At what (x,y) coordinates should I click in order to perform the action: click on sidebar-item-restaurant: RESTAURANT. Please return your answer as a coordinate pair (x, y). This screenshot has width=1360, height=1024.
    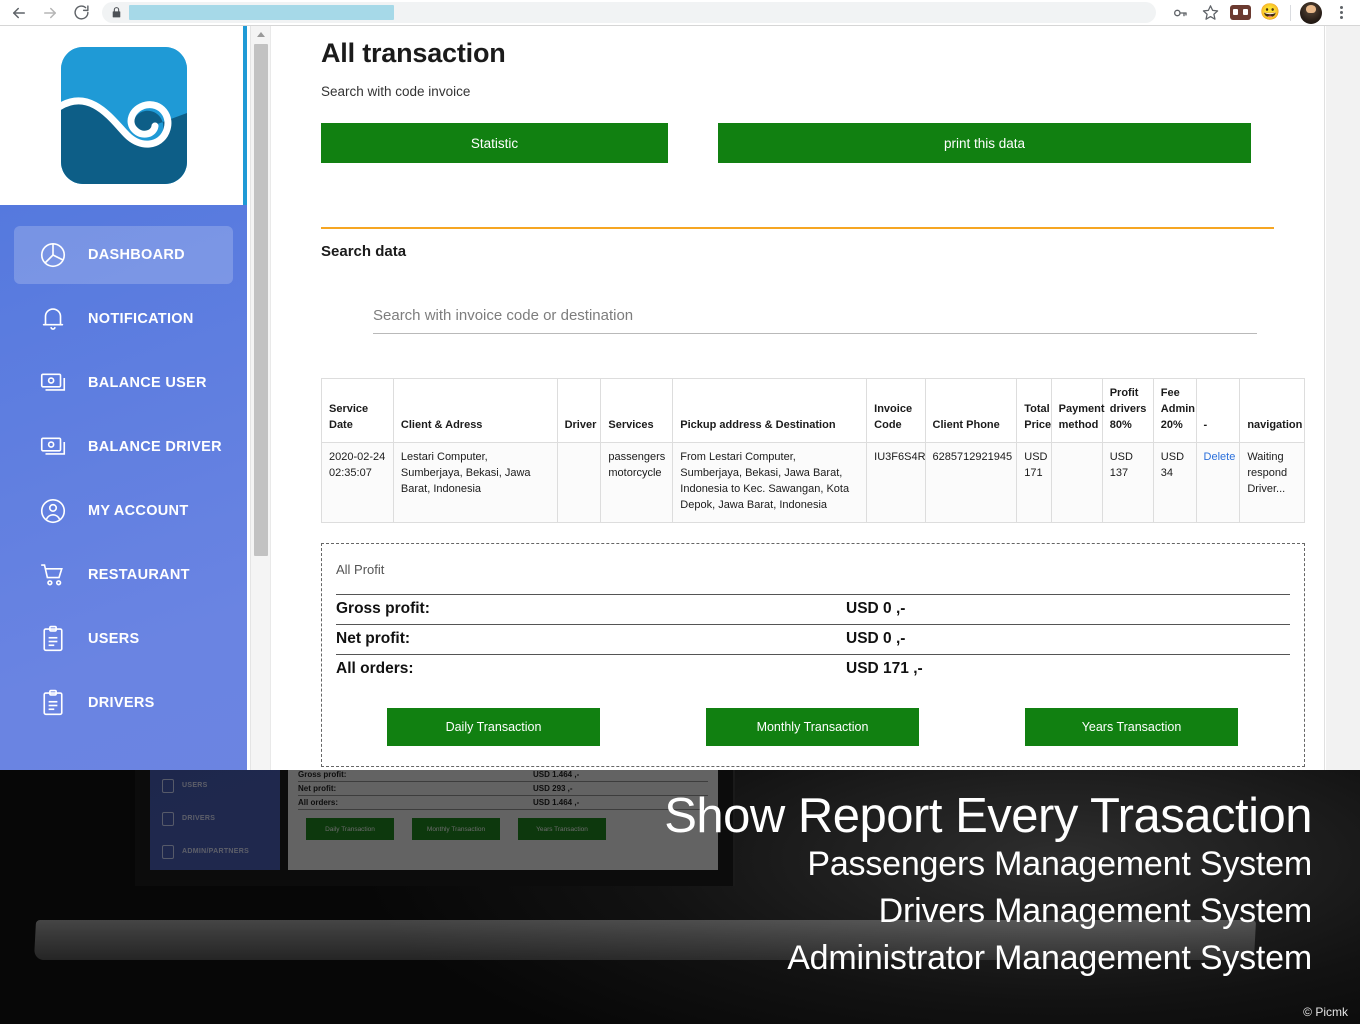
    Looking at the image, I should click on (123, 575).